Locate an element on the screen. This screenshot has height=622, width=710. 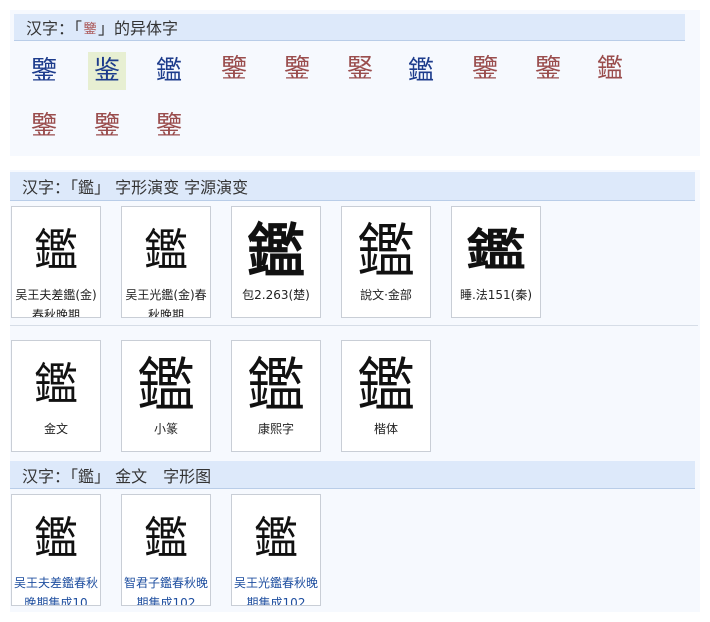
glyph-caption: 吴王光鑑(金)春秋晚期 is located at coordinates (166, 303).